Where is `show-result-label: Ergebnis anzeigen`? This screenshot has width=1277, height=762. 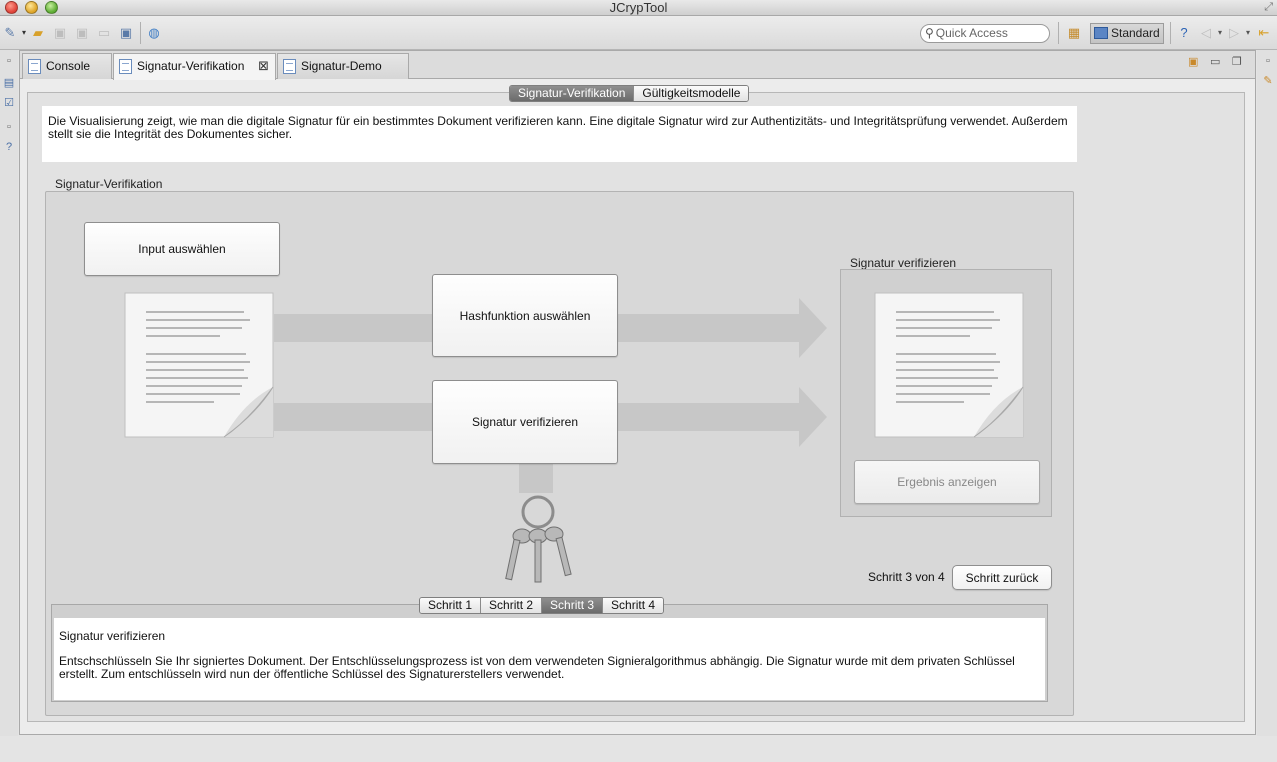 show-result-label: Ergebnis anzeigen is located at coordinates (947, 482).